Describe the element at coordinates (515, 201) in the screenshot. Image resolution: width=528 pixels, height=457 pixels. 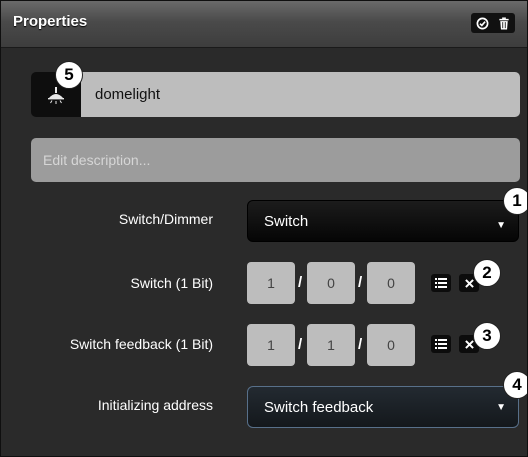
I see `callout-badge-1: 1` at that location.